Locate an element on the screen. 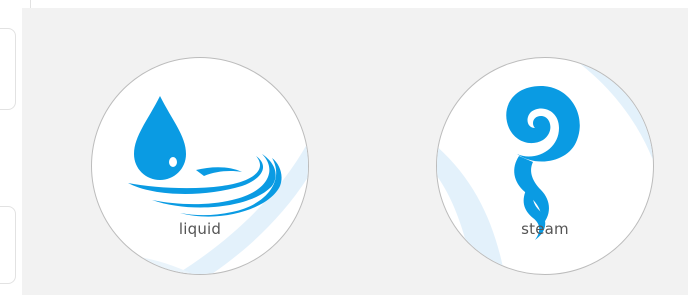  steam-swirl-icon is located at coordinates (543, 163).